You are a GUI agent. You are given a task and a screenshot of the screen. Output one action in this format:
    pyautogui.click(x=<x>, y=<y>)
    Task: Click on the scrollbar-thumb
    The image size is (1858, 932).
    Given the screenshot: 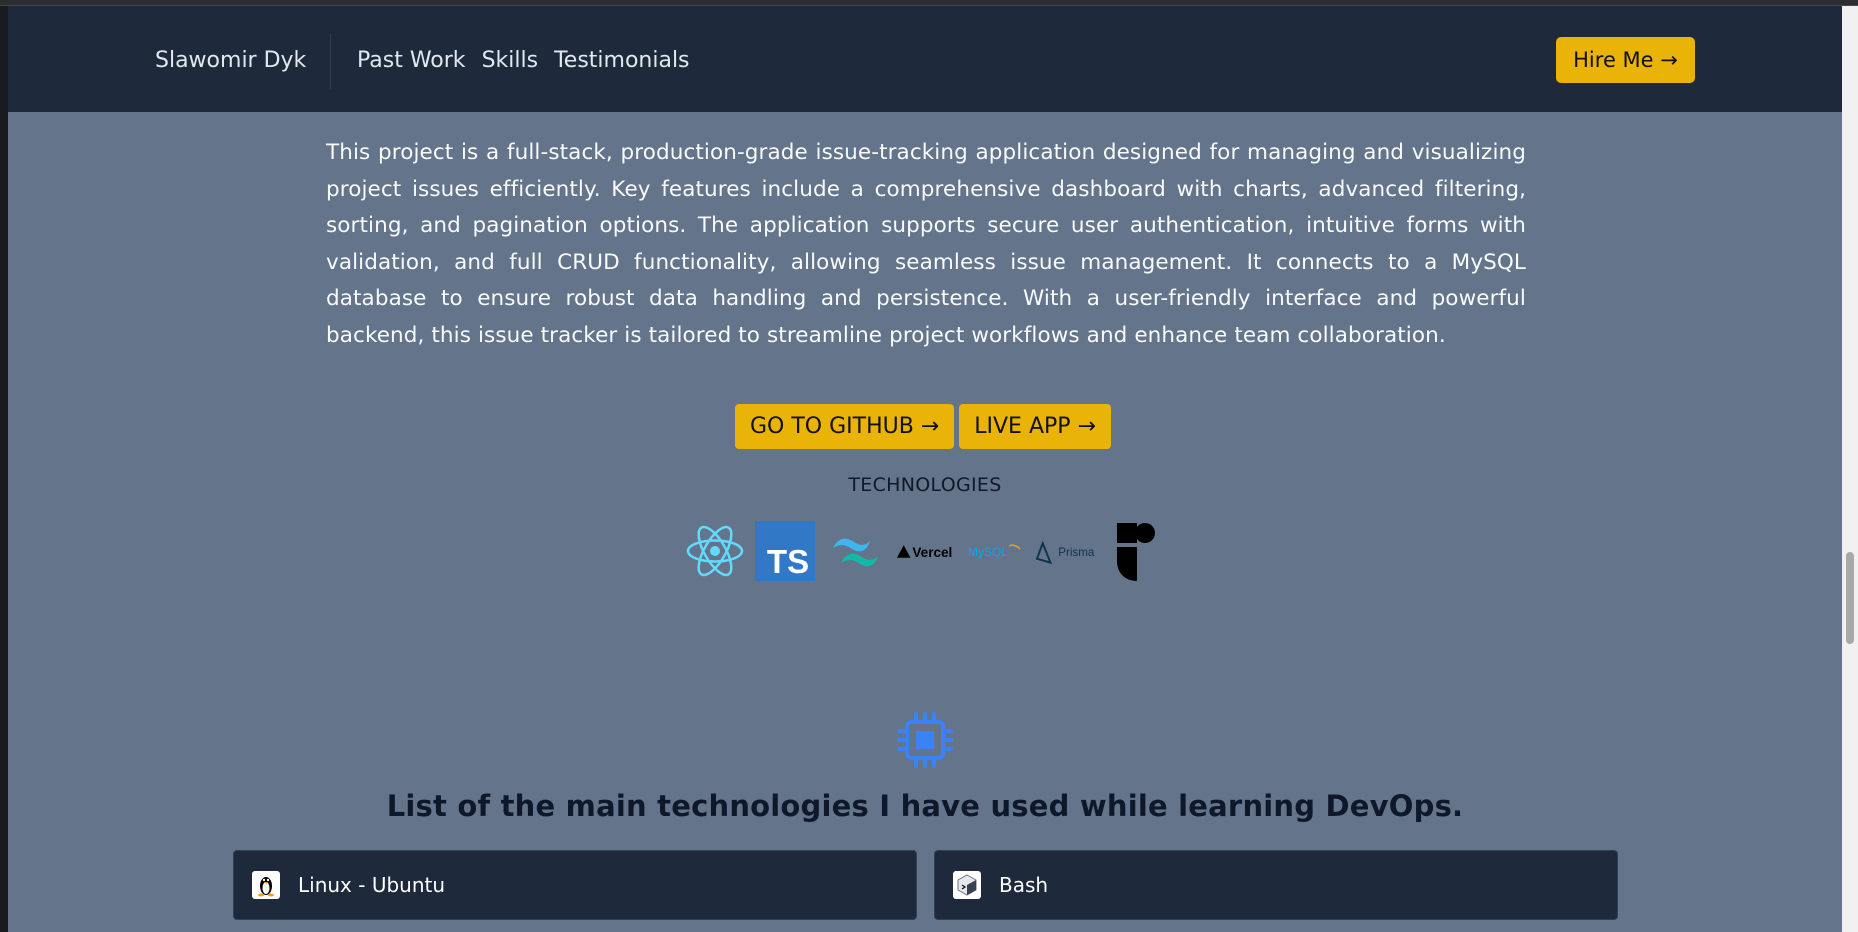 What is the action you would take?
    pyautogui.click(x=1850, y=598)
    